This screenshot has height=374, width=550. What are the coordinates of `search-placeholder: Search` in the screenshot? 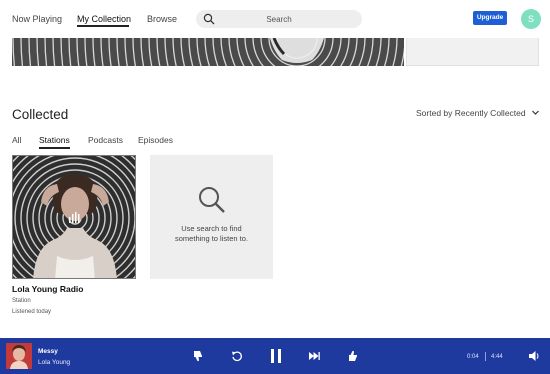 It's located at (279, 19).